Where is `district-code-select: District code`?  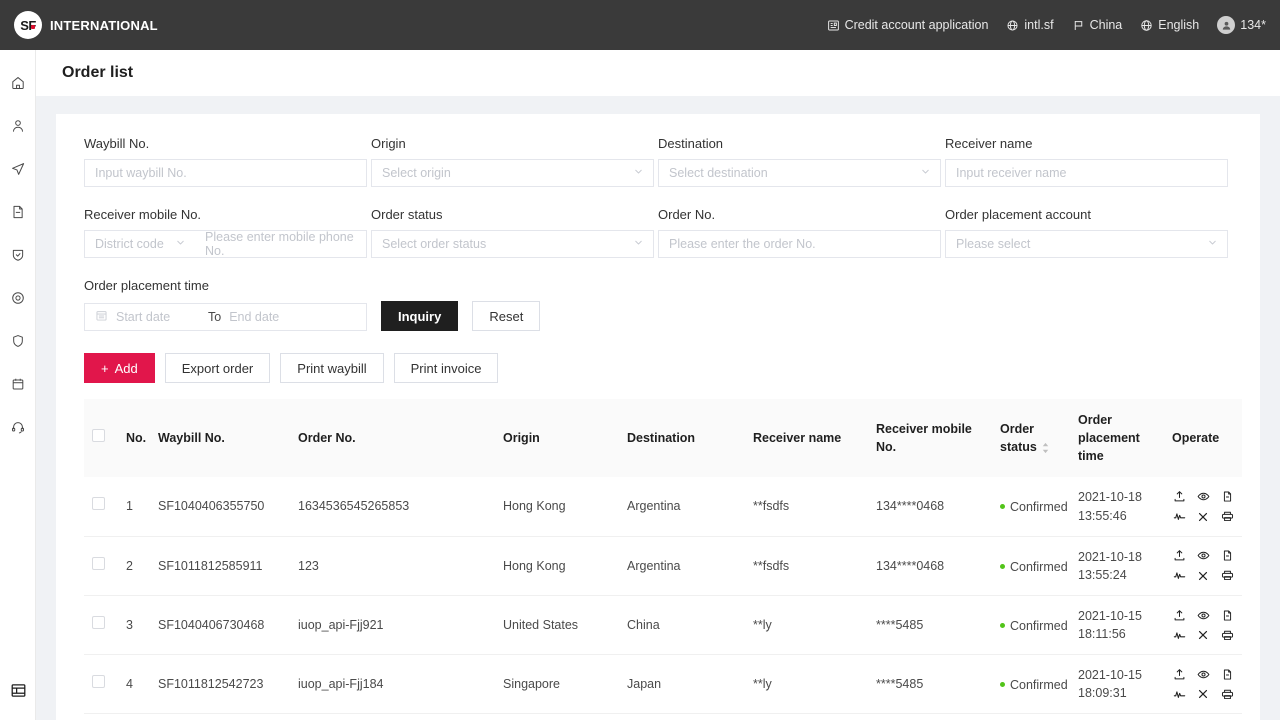 district-code-select: District code is located at coordinates (140, 244).